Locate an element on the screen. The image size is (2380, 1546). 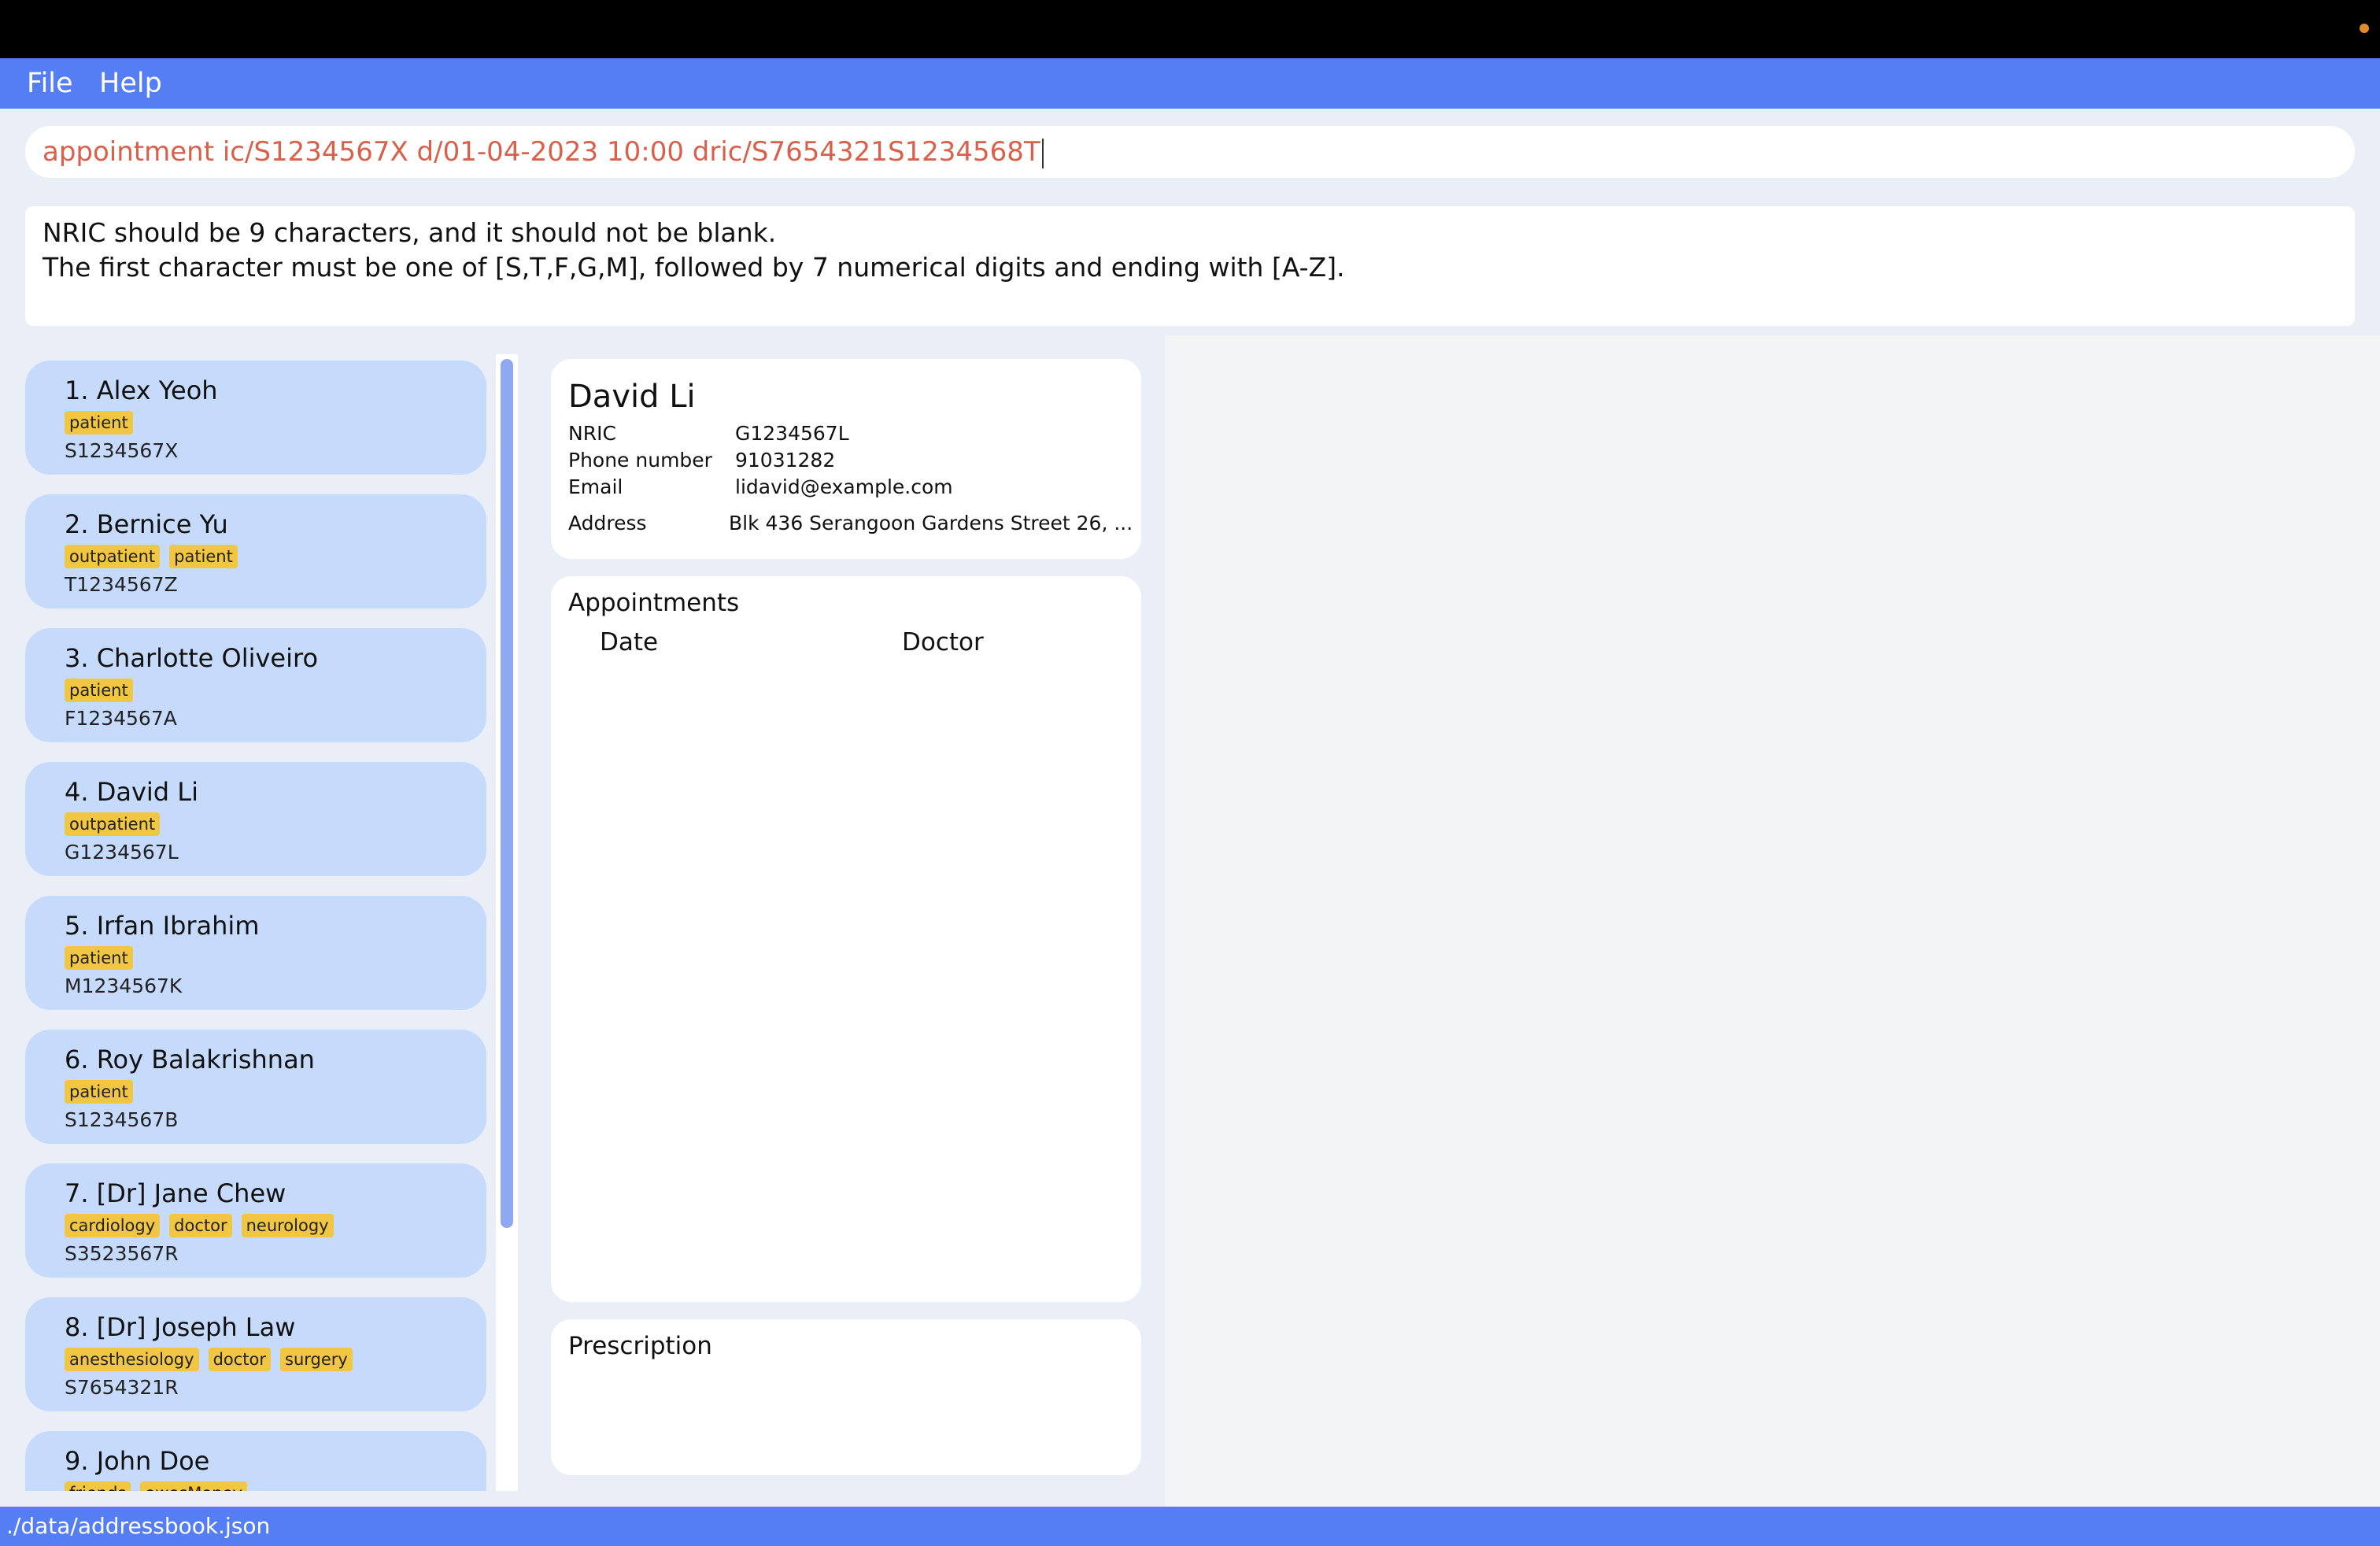
person-nric: M1234567K is located at coordinates (124, 986).